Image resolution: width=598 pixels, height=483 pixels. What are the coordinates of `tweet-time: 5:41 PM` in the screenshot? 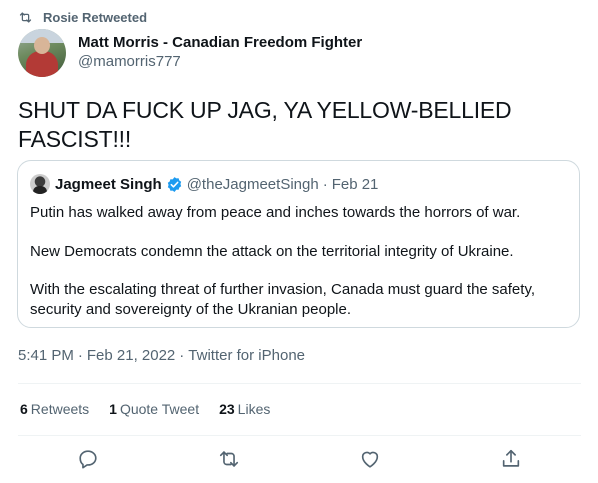 It's located at (46, 355).